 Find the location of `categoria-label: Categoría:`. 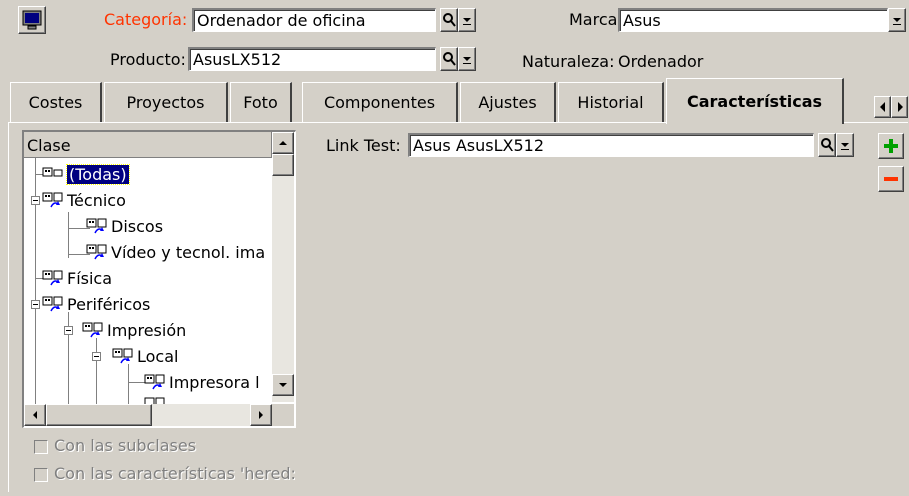

categoria-label: Categoría: is located at coordinates (146, 19).